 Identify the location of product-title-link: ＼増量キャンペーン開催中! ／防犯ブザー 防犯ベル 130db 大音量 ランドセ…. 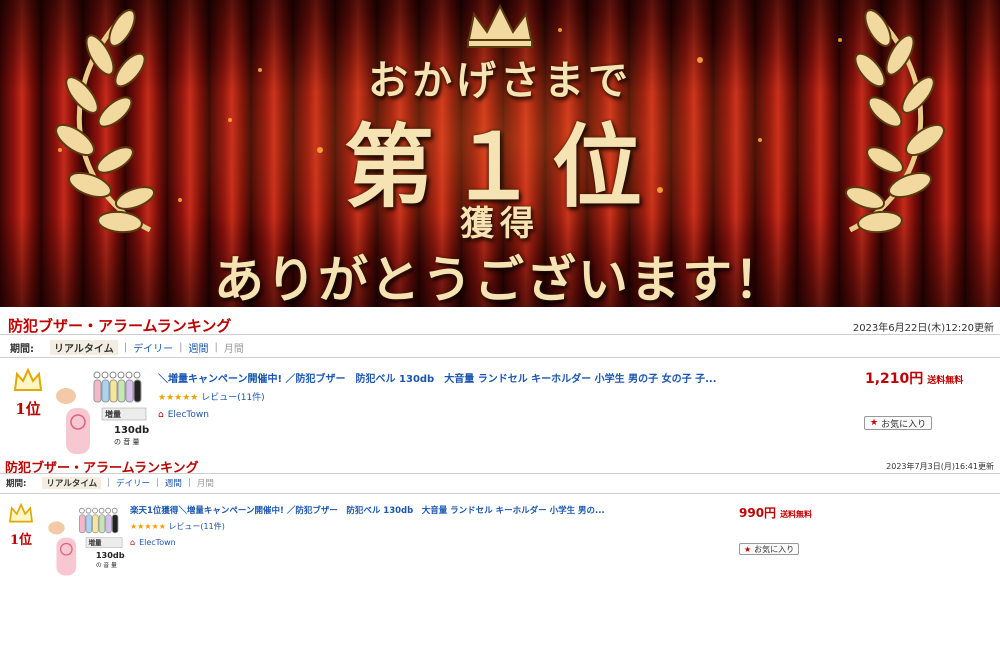
(438, 377).